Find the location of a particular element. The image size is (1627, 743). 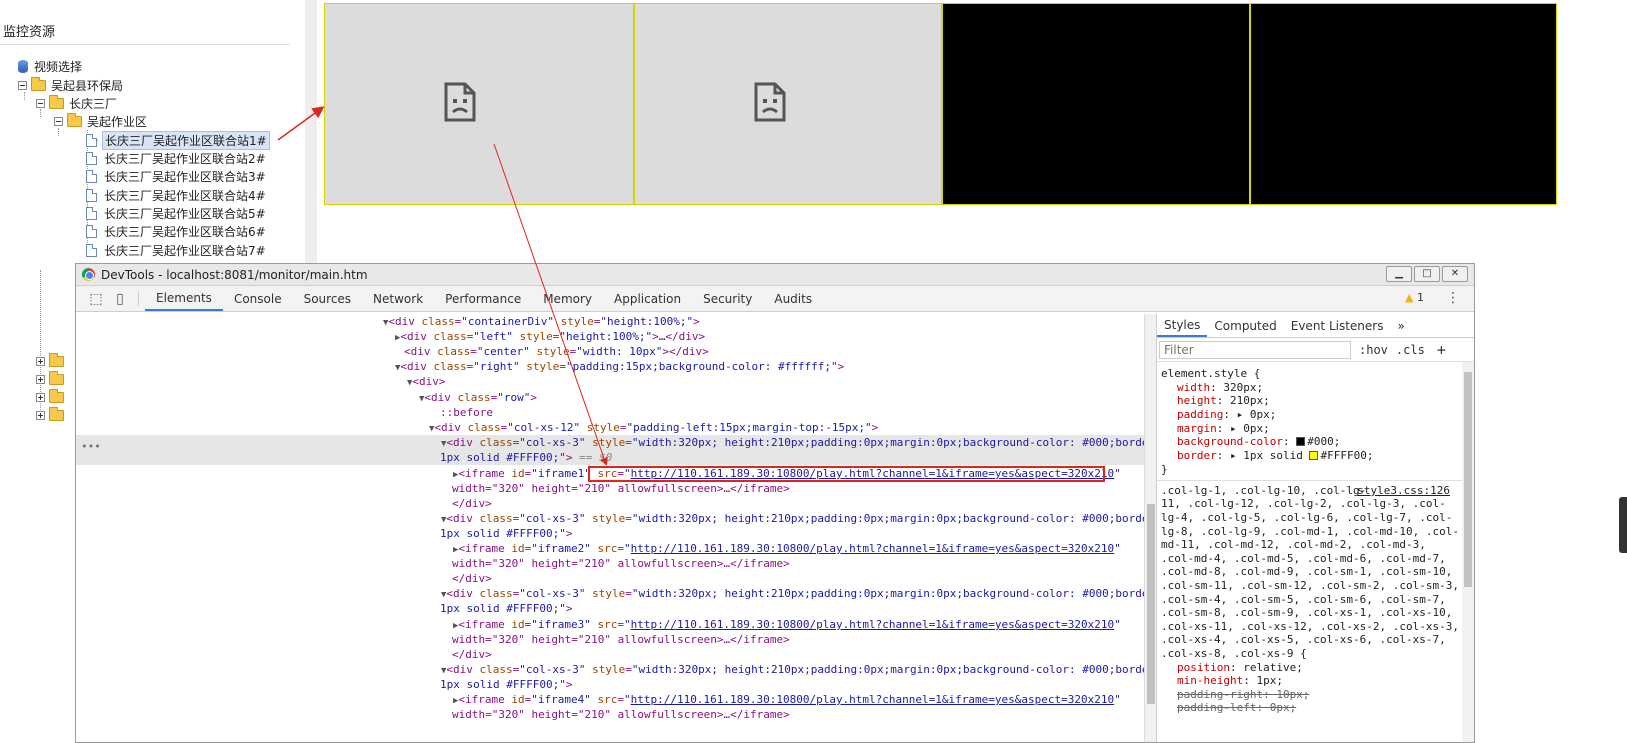

device-toolbar-icon: ▯ is located at coordinates (120, 298).